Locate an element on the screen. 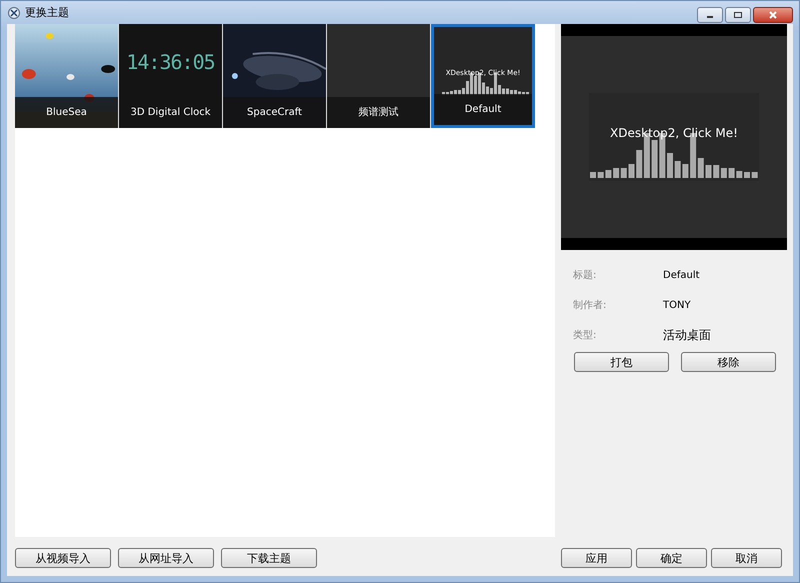 The image size is (800, 583). app-icon is located at coordinates (14, 13).